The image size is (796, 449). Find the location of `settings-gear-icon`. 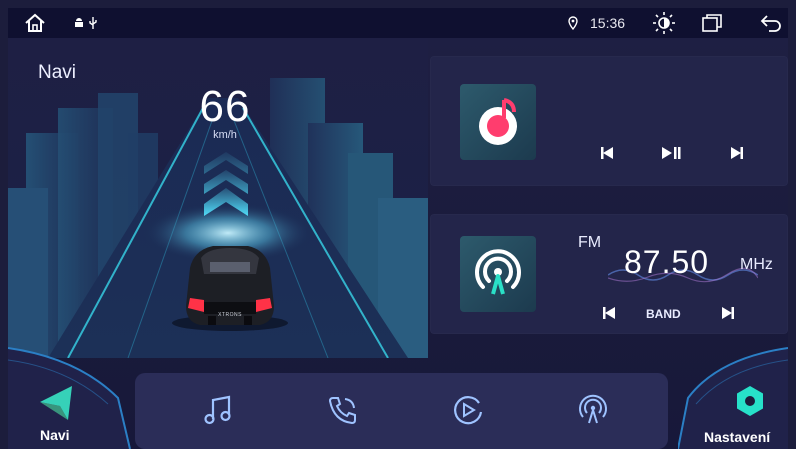

settings-gear-icon is located at coordinates (750, 401).